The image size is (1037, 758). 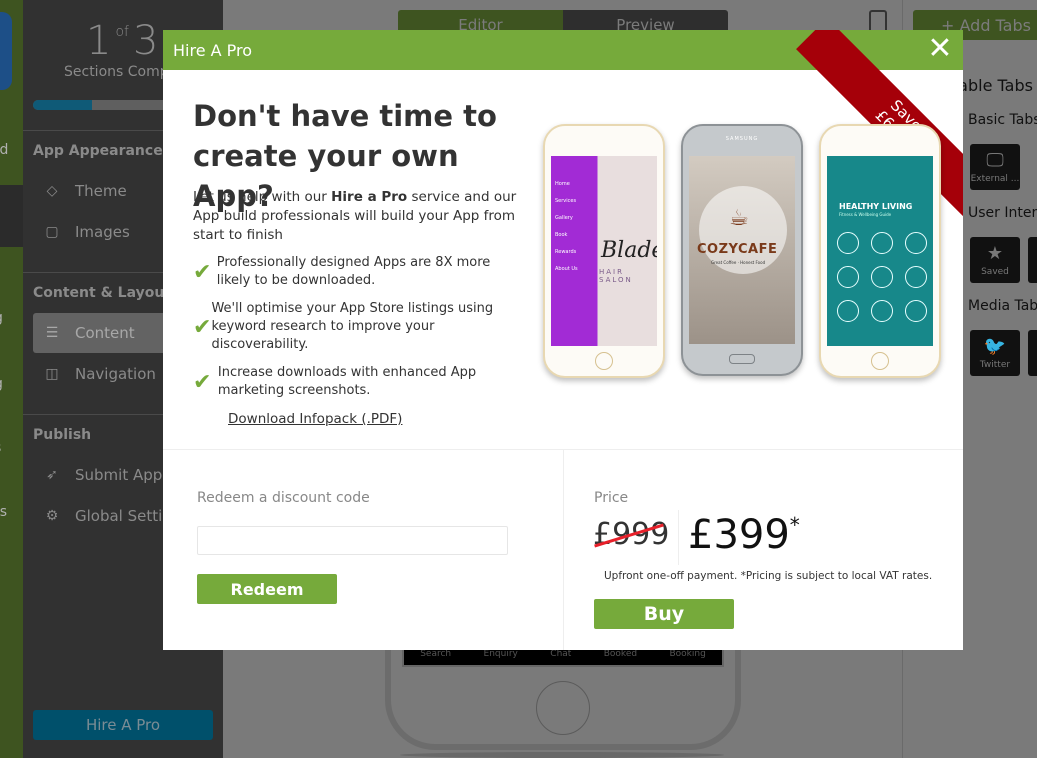 I want to click on showcase-phone-fitness: HEALTHY LIVING Fitness & Wellbeing Guide, so click(x=880, y=251).